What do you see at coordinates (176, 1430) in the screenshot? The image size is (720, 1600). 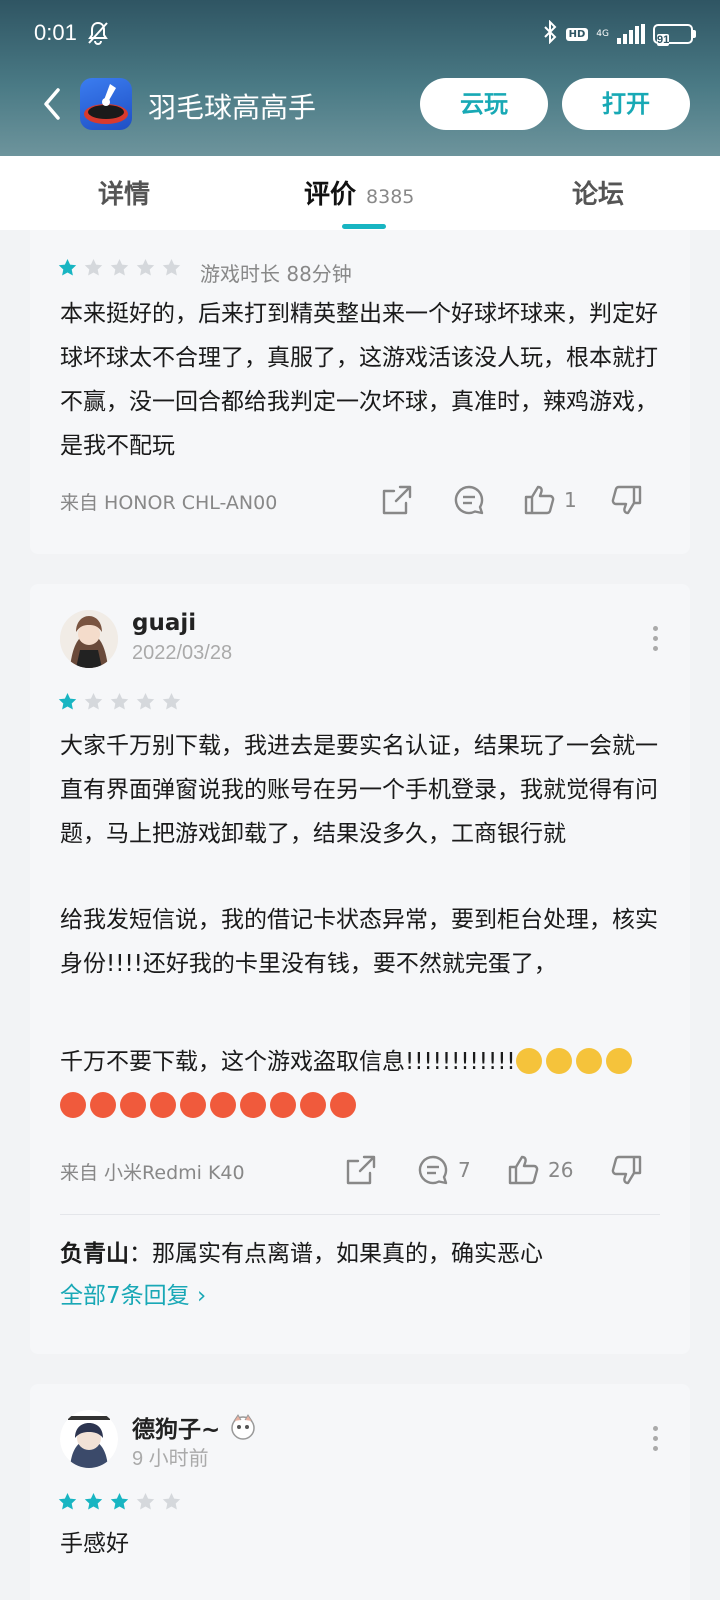 I see `username-text: 德狗子~` at bounding box center [176, 1430].